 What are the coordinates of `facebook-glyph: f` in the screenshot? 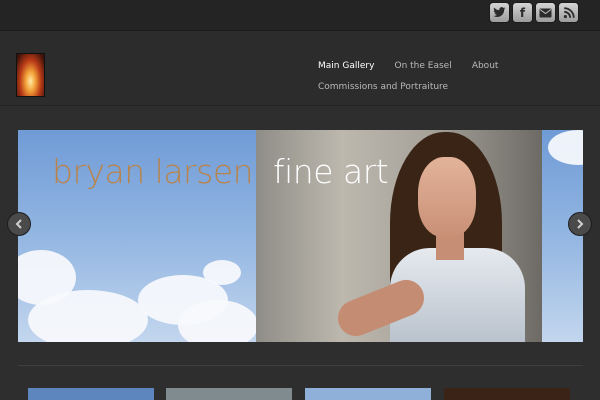 It's located at (522, 12).